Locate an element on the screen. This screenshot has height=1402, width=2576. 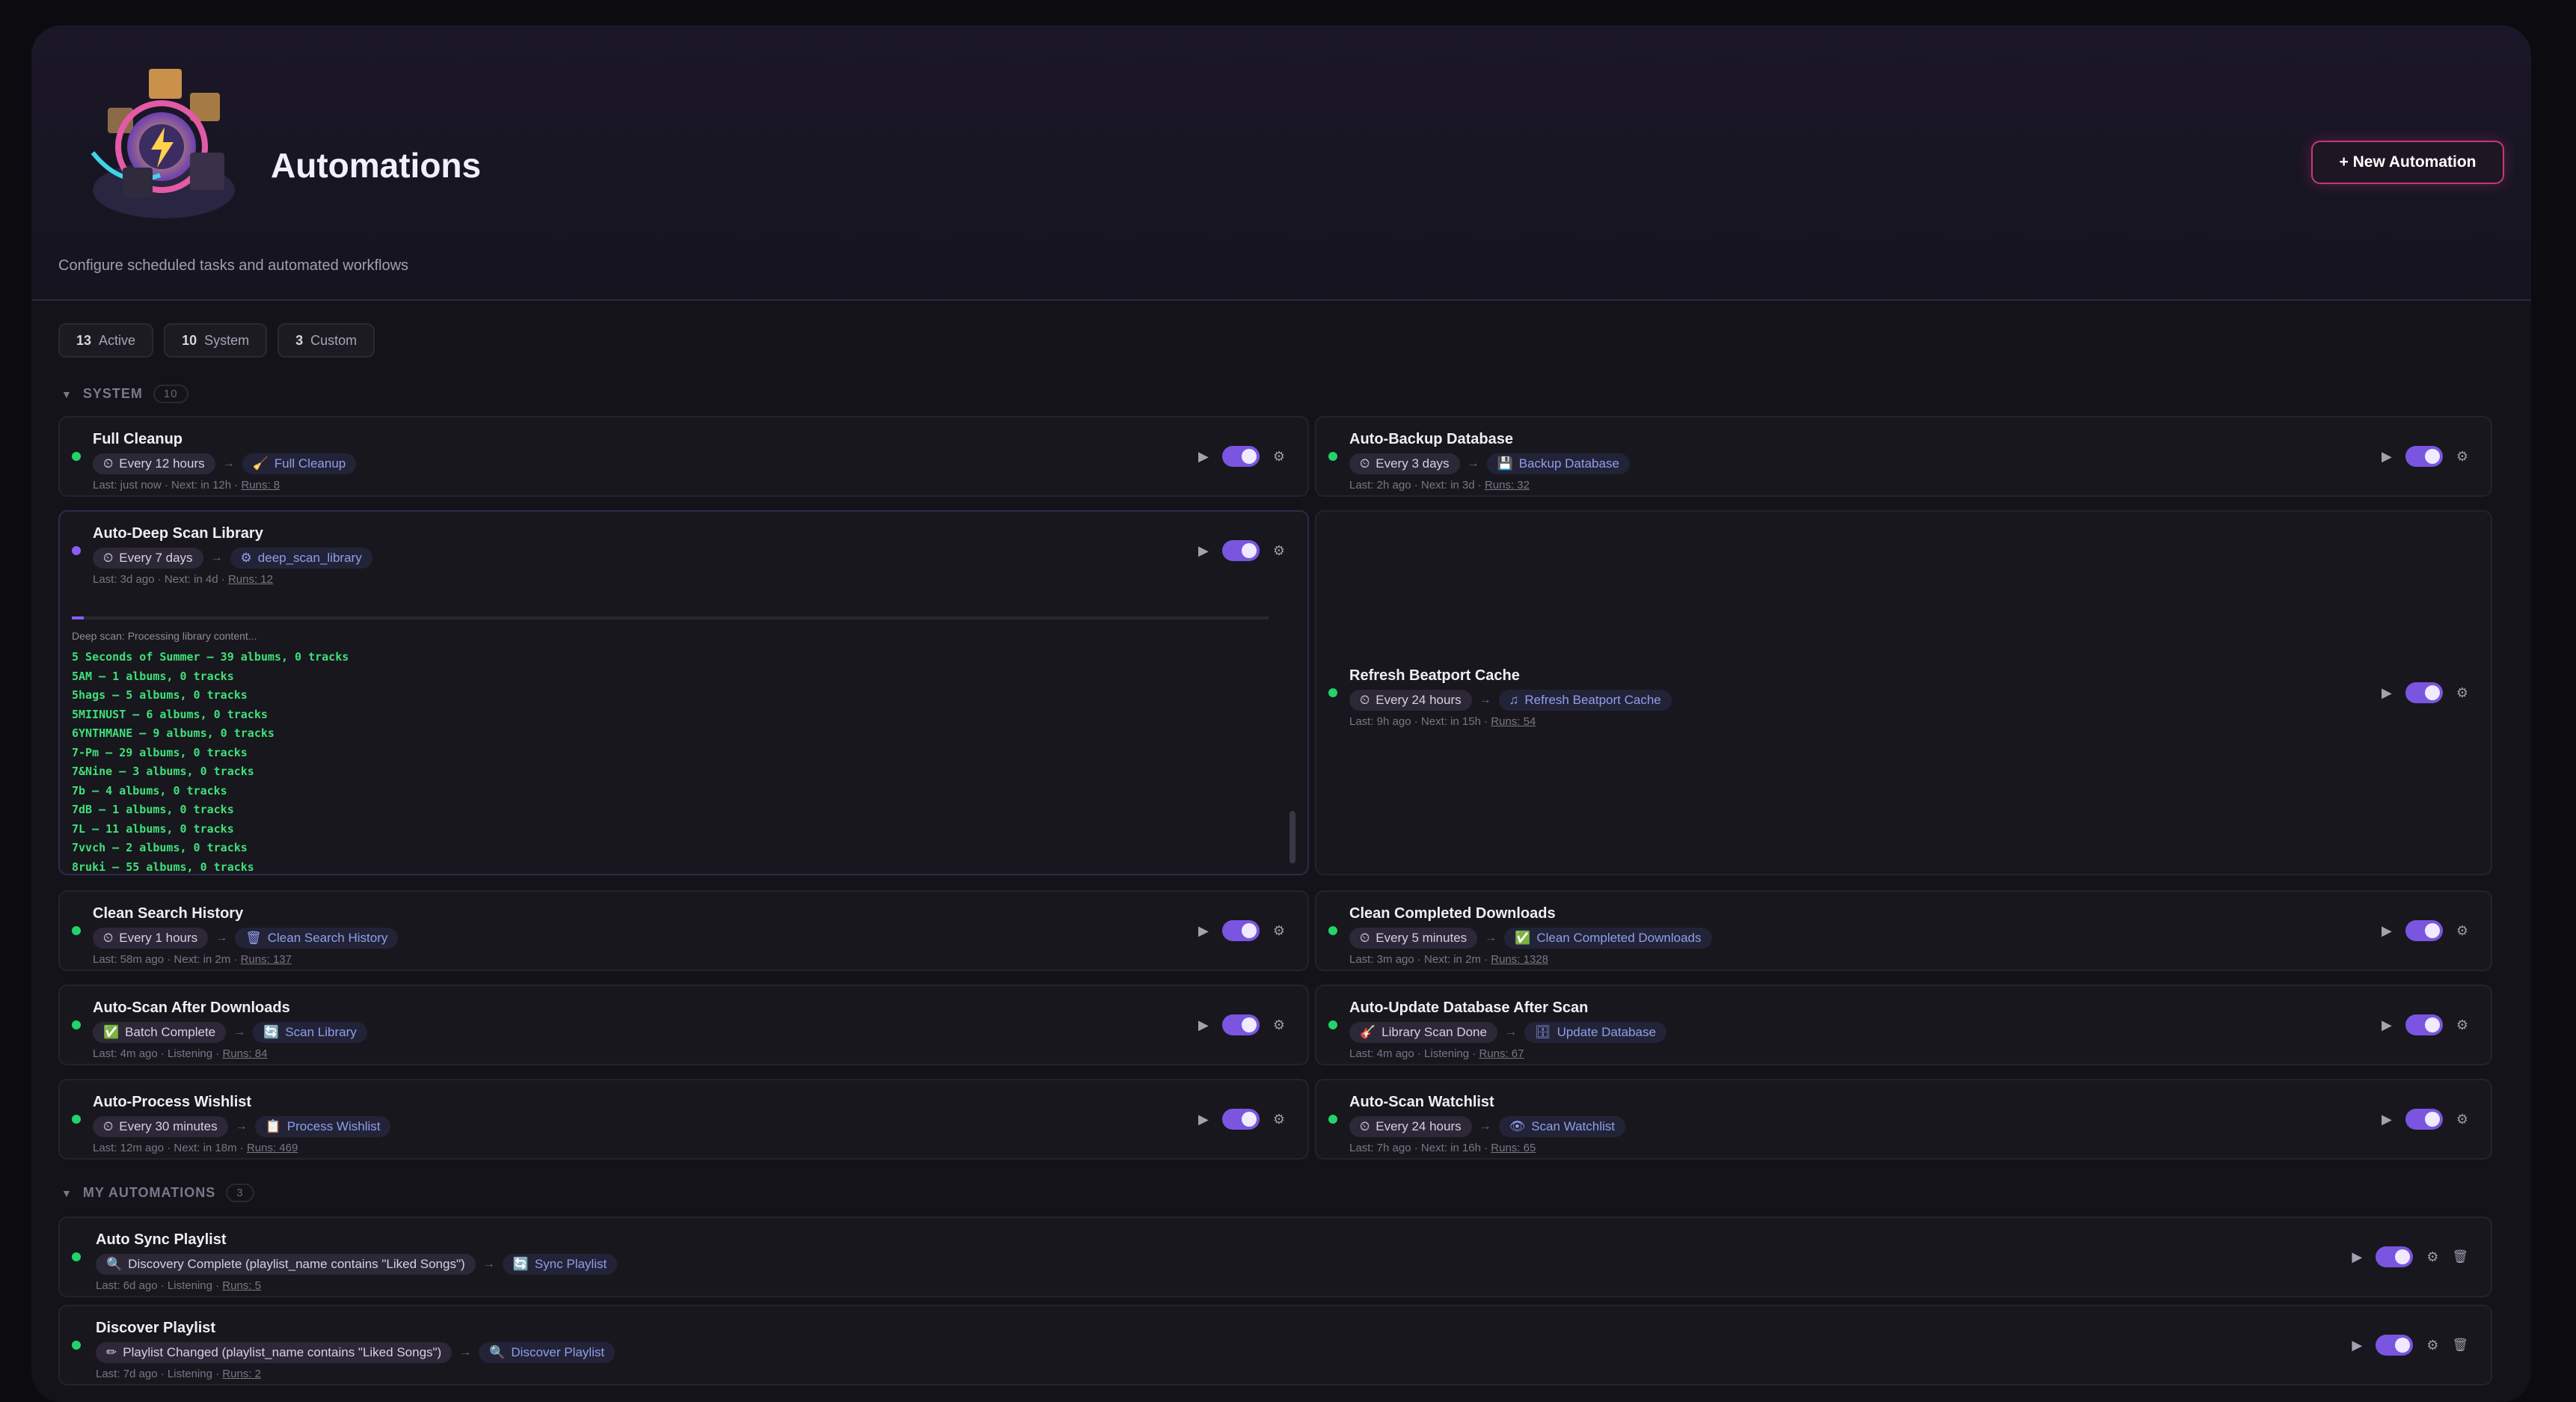
section-system-header: ▼ SYSTEM 10 is located at coordinates (124, 394).